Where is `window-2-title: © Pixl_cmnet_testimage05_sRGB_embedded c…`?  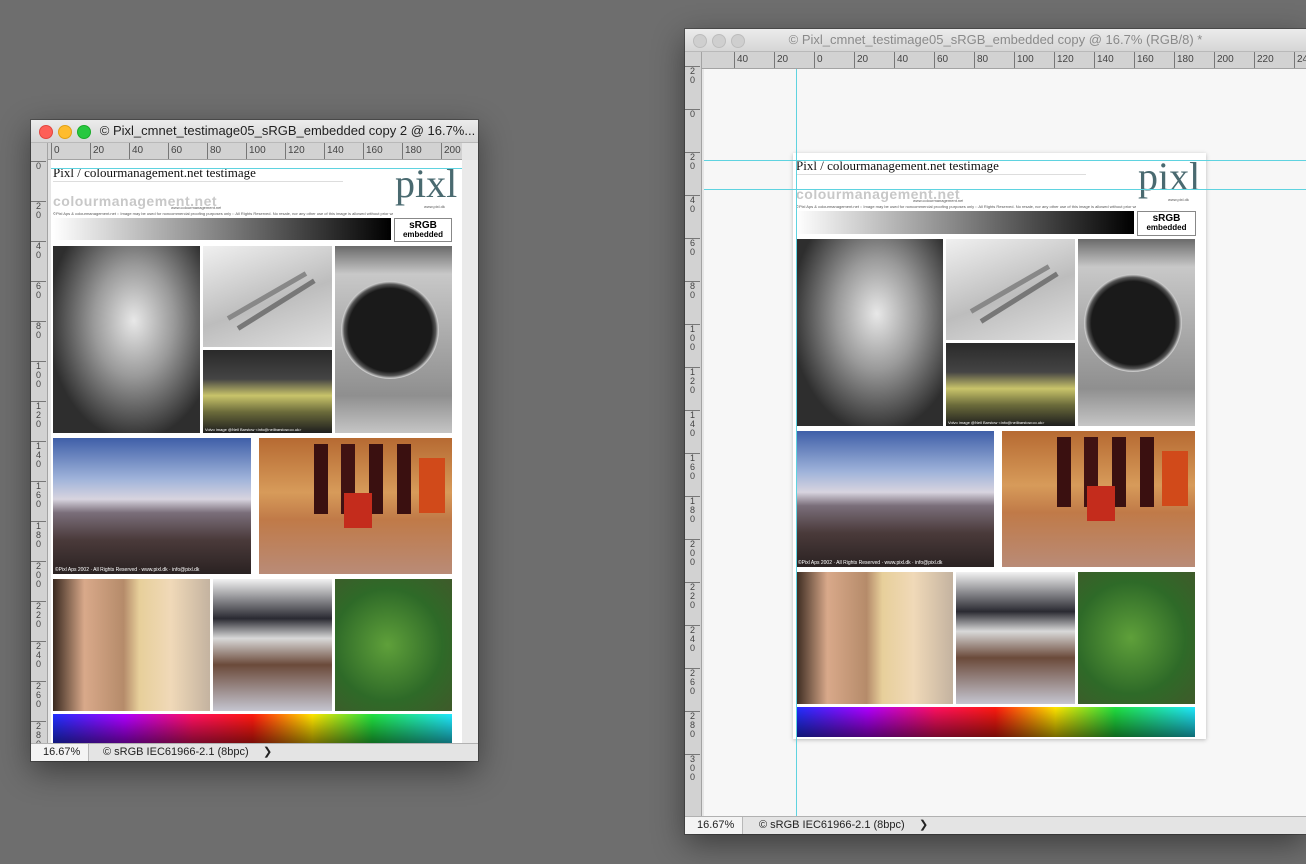
window-2-title: © Pixl_cmnet_testimage05_sRGB_embedded c… is located at coordinates (995, 39).